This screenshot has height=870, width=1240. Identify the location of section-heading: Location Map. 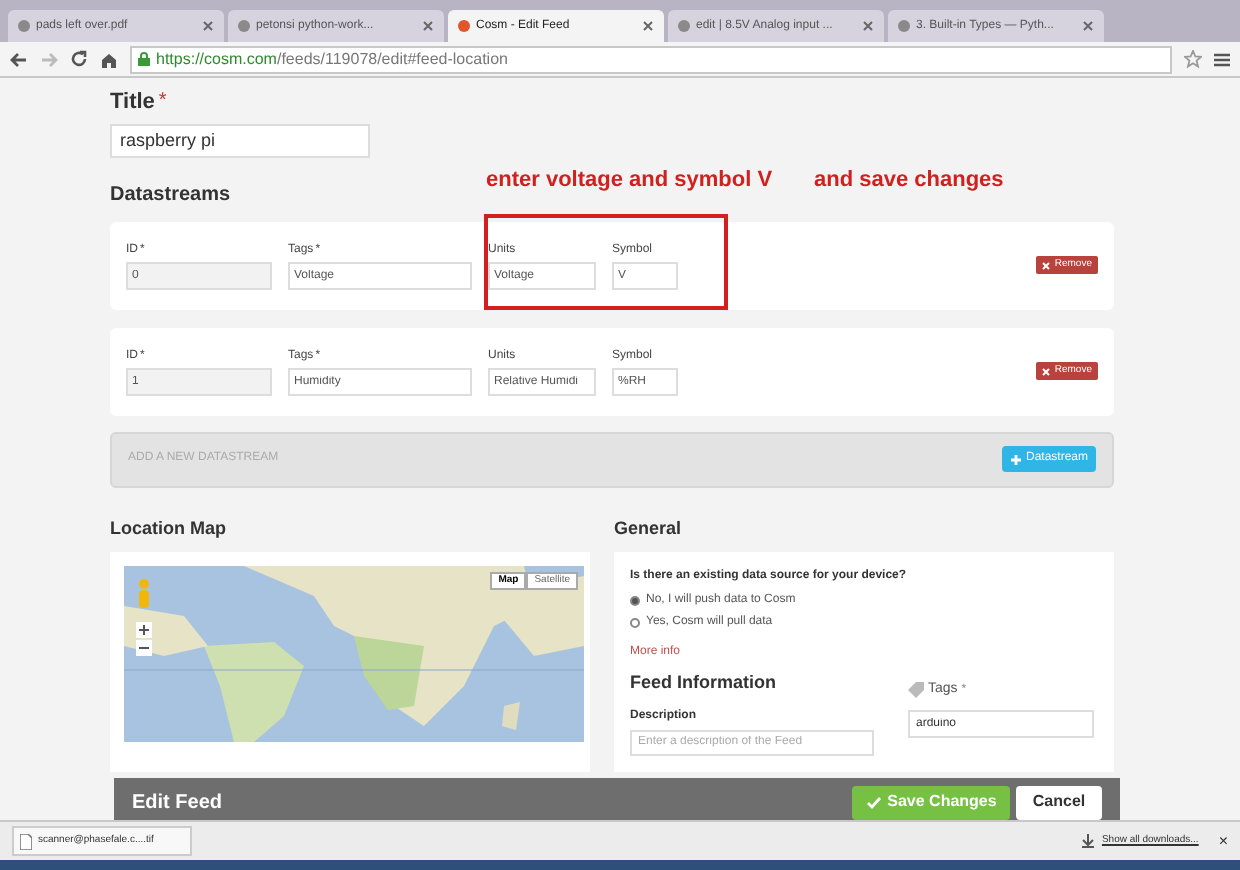
(169, 528).